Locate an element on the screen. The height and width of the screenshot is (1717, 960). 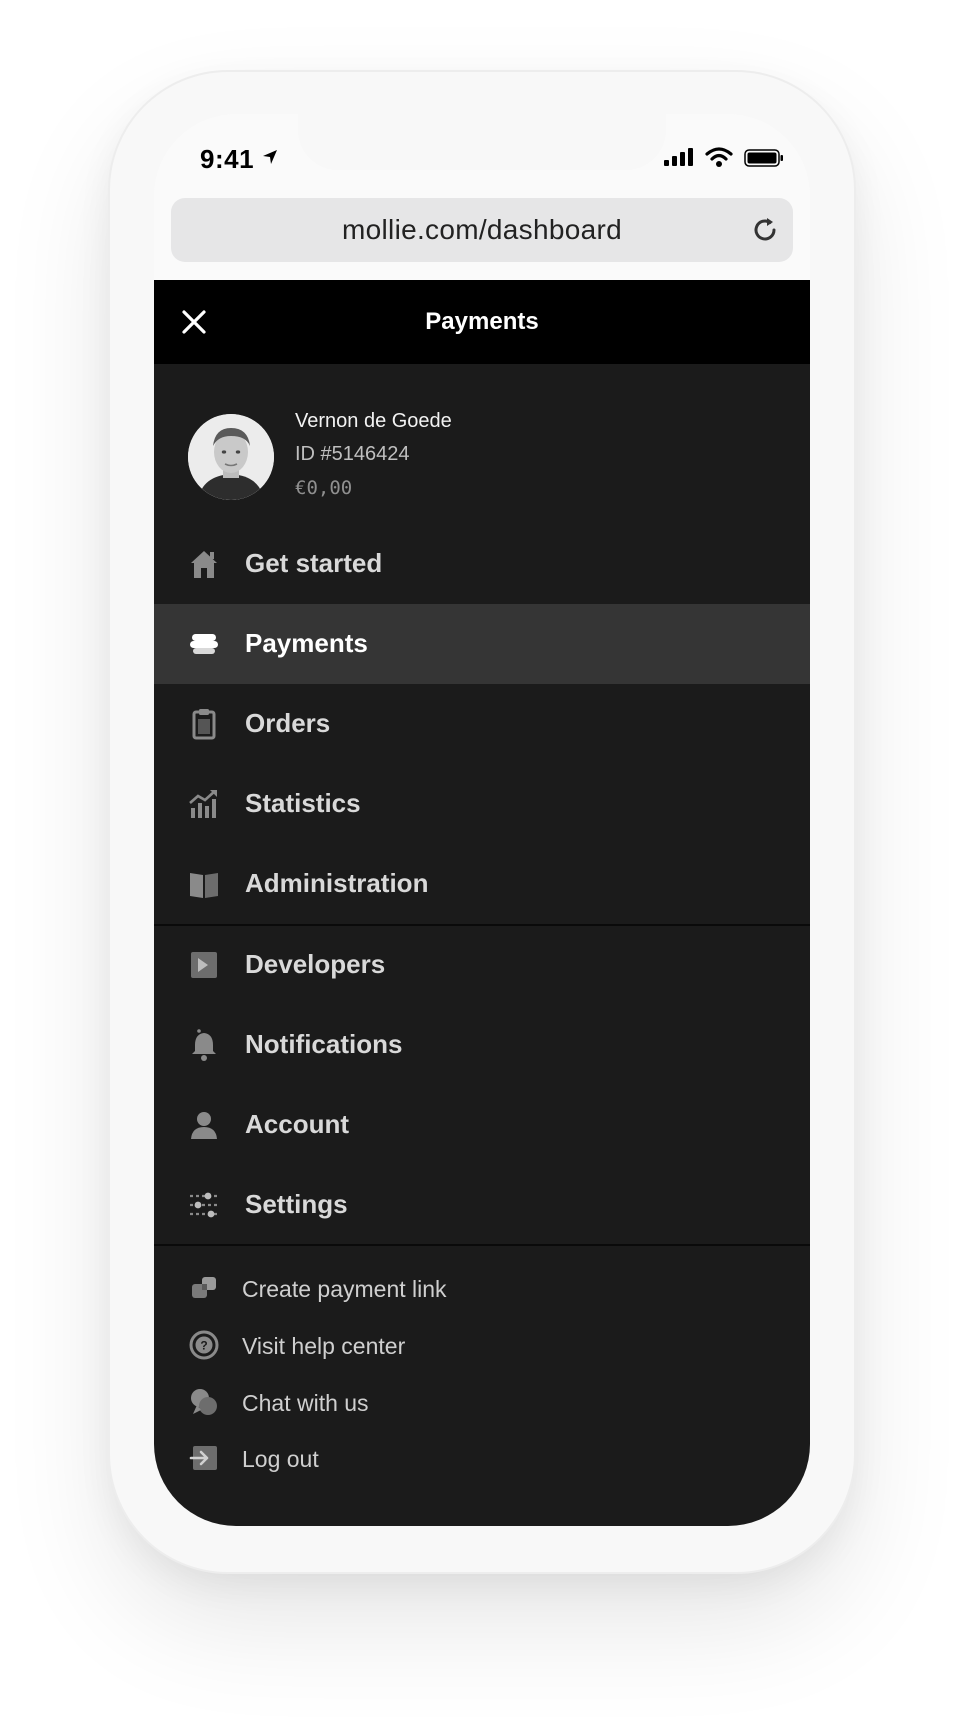
link-icon is located at coordinates (204, 1287).